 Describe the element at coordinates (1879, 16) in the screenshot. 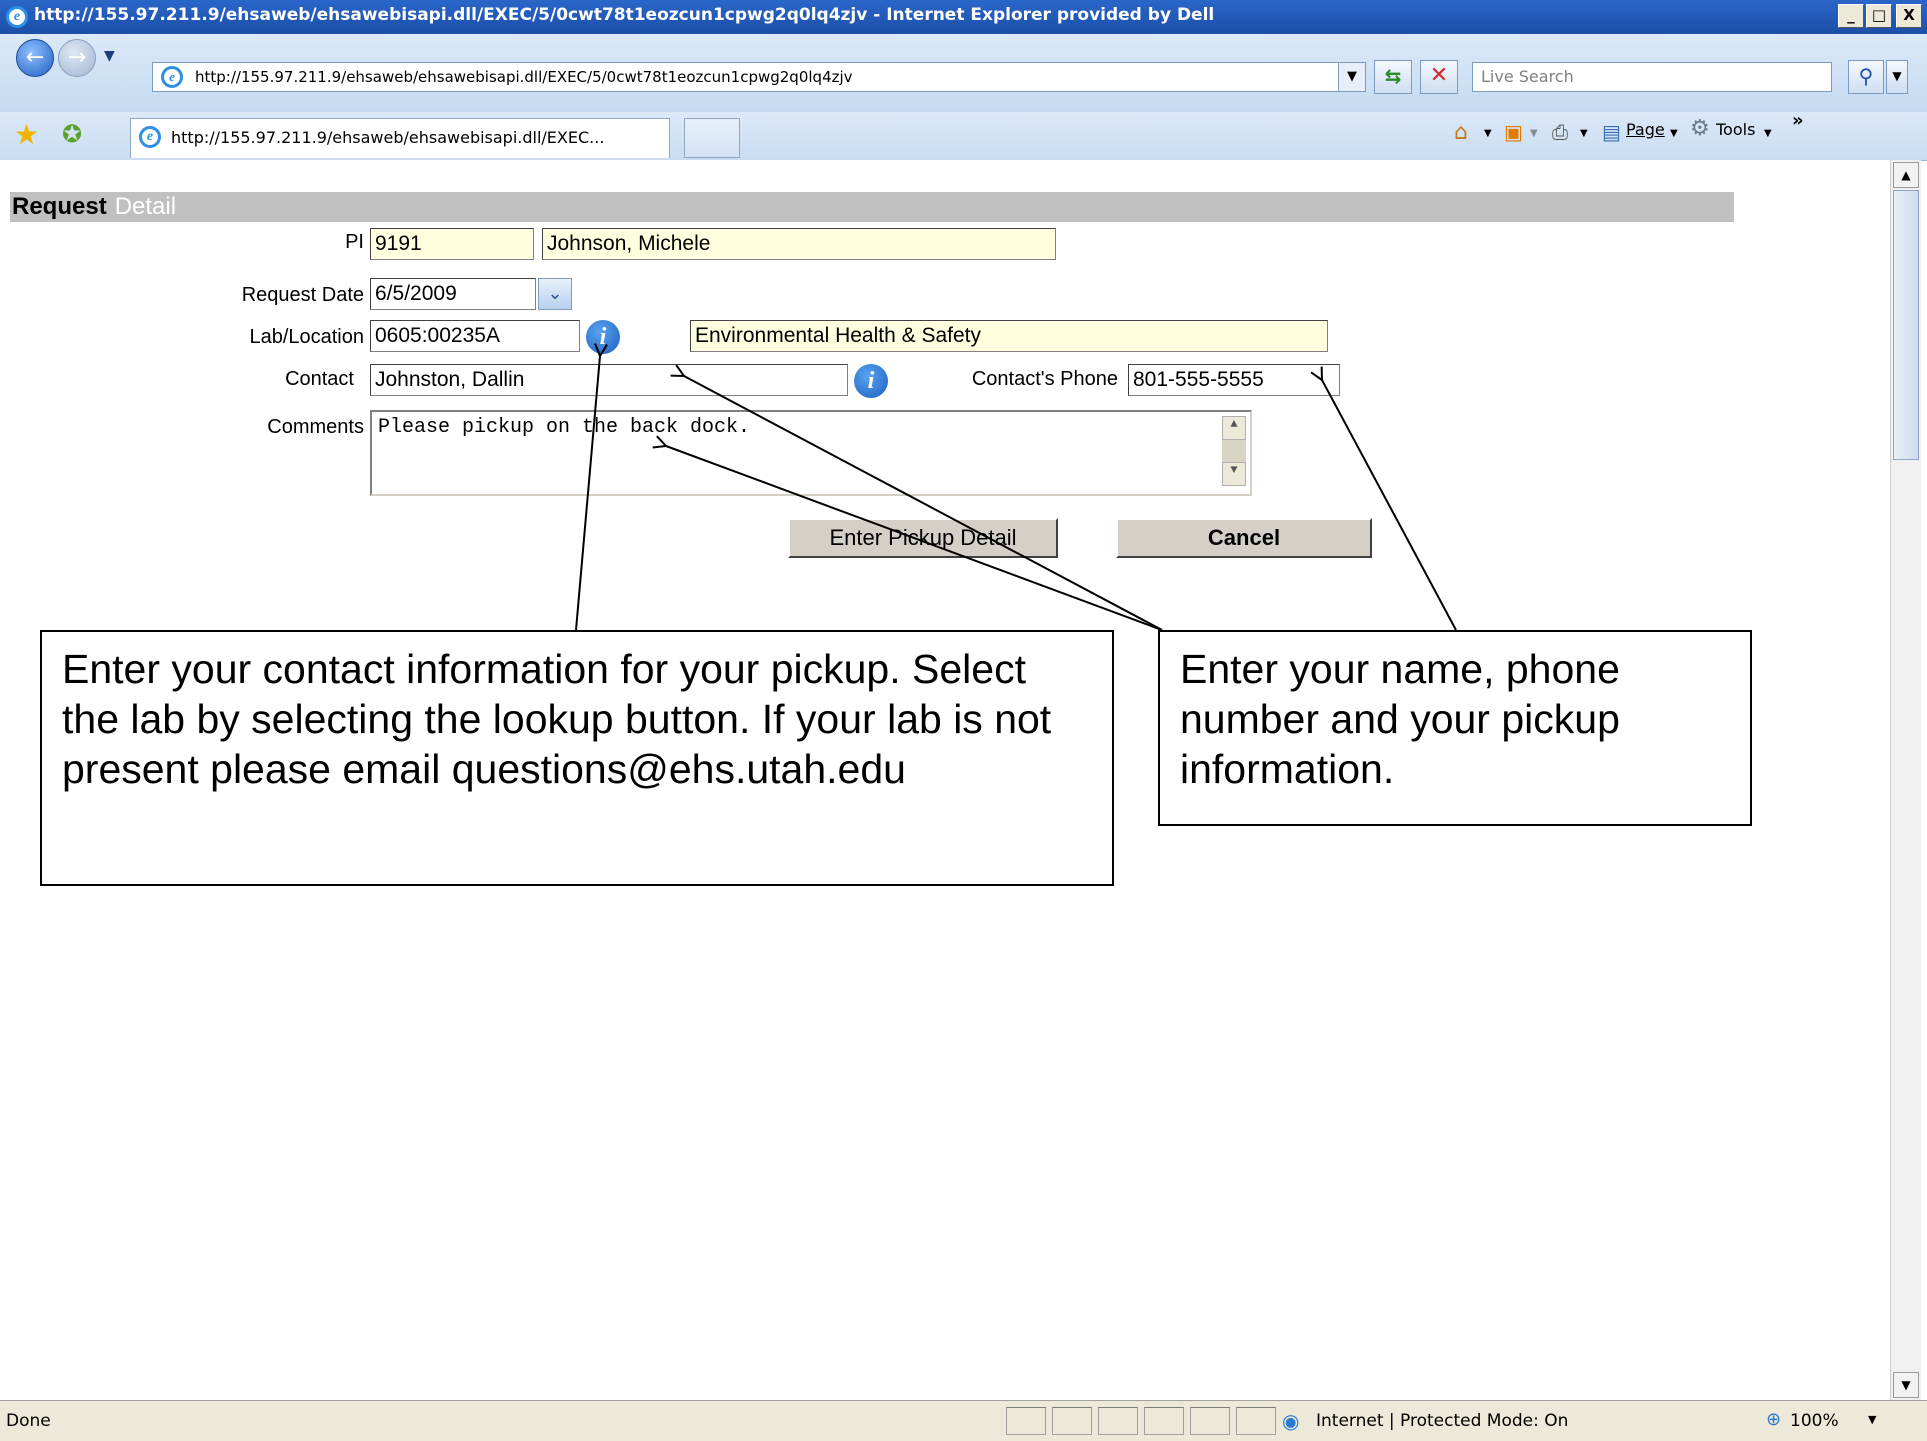

I see `maximize-button: □` at that location.